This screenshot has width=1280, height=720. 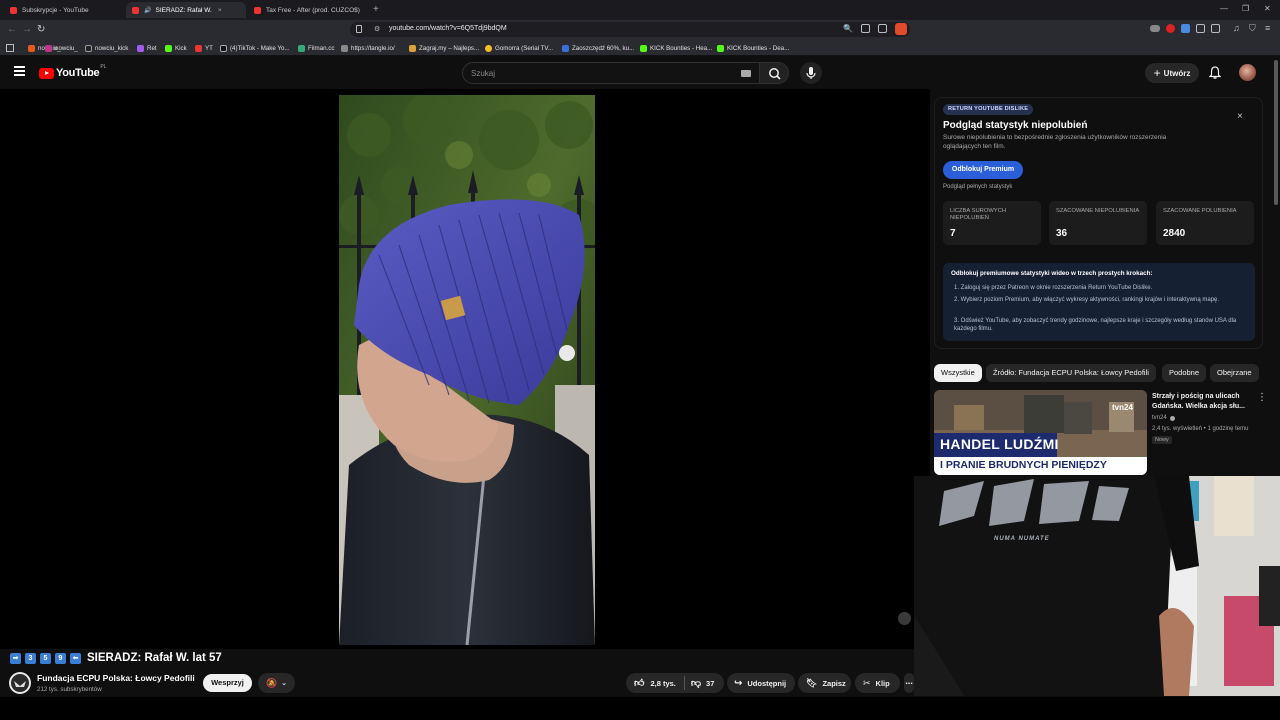 I want to click on translate-extension-icon, so click(x=1185, y=28).